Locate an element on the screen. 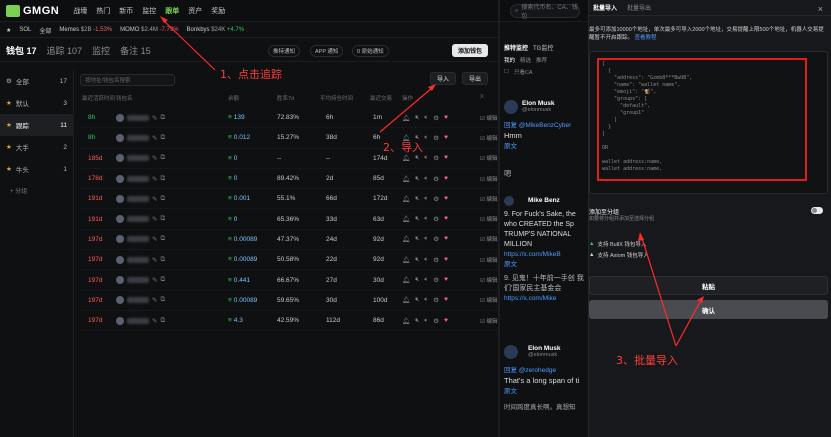  group-item-default: ★ 默认 3 is located at coordinates (36, 103).